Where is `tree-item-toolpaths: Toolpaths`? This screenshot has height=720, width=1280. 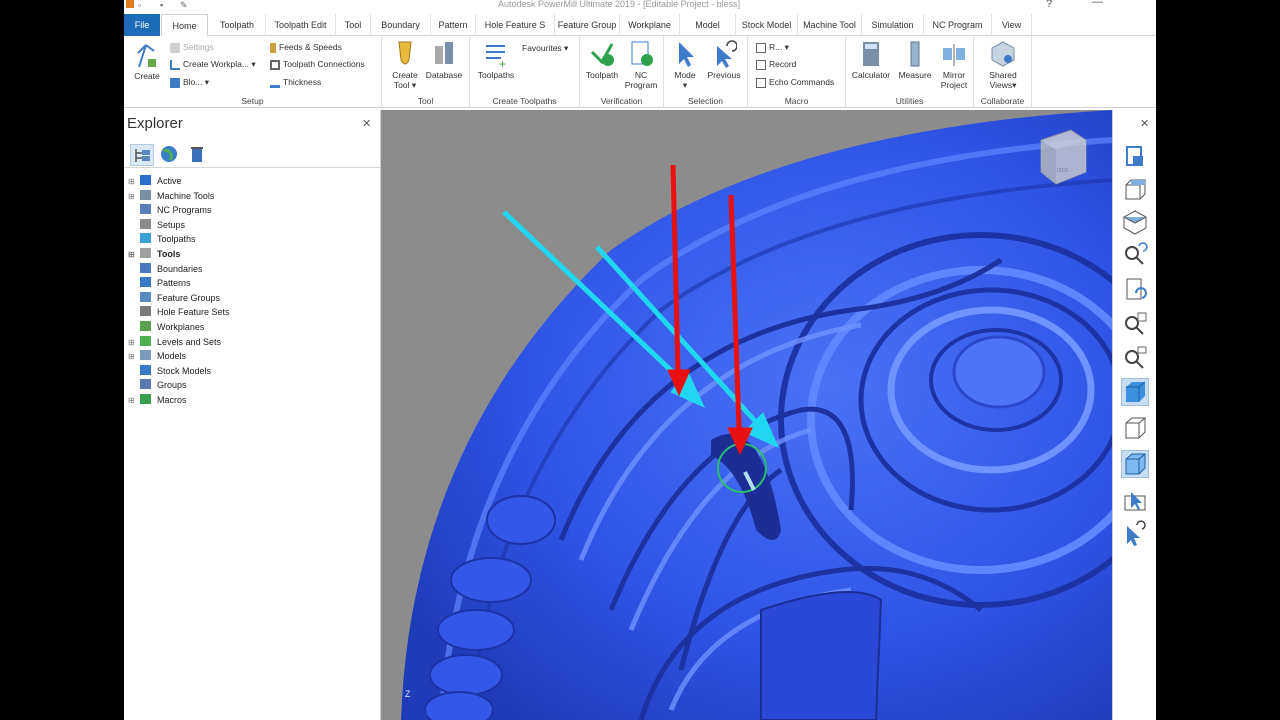 tree-item-toolpaths: Toolpaths is located at coordinates (162, 239).